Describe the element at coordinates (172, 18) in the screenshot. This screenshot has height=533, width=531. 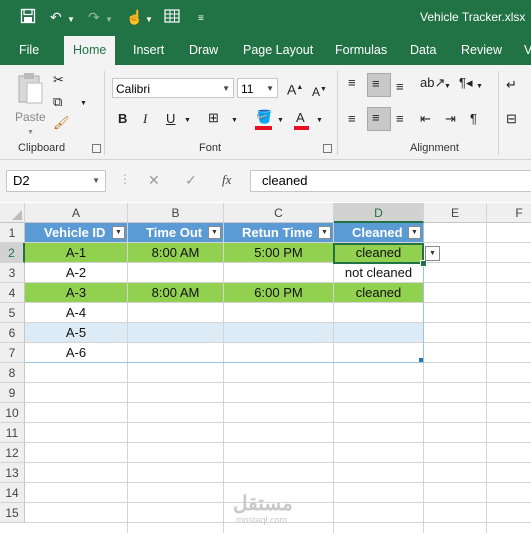
I see `table-icon` at that location.